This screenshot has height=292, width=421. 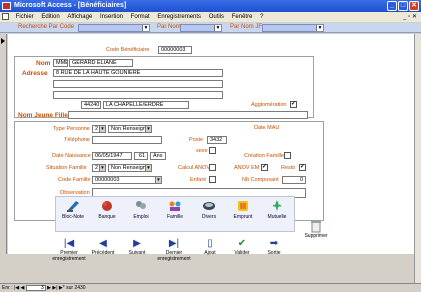 I want to click on enfant-checkbox, so click(x=212, y=179).